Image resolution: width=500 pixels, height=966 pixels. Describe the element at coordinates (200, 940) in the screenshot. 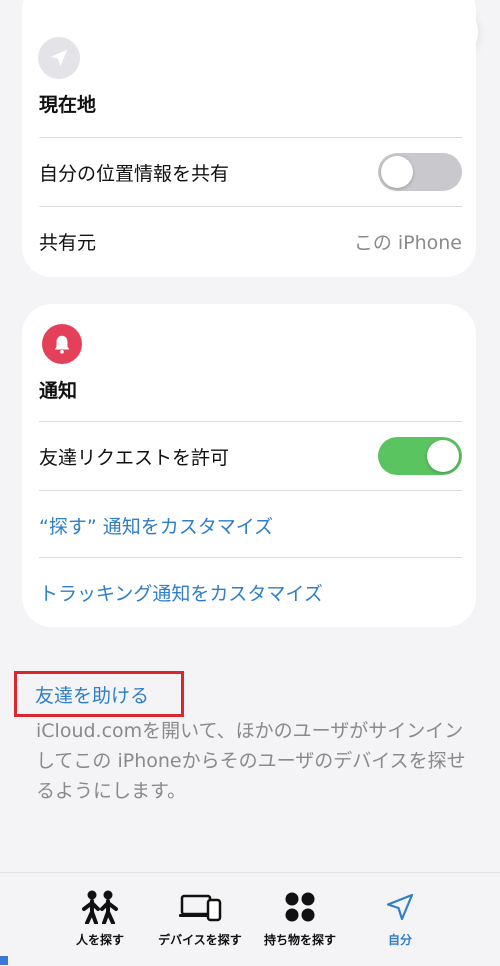

I see `tab-devices-label: デバイスを探す` at that location.